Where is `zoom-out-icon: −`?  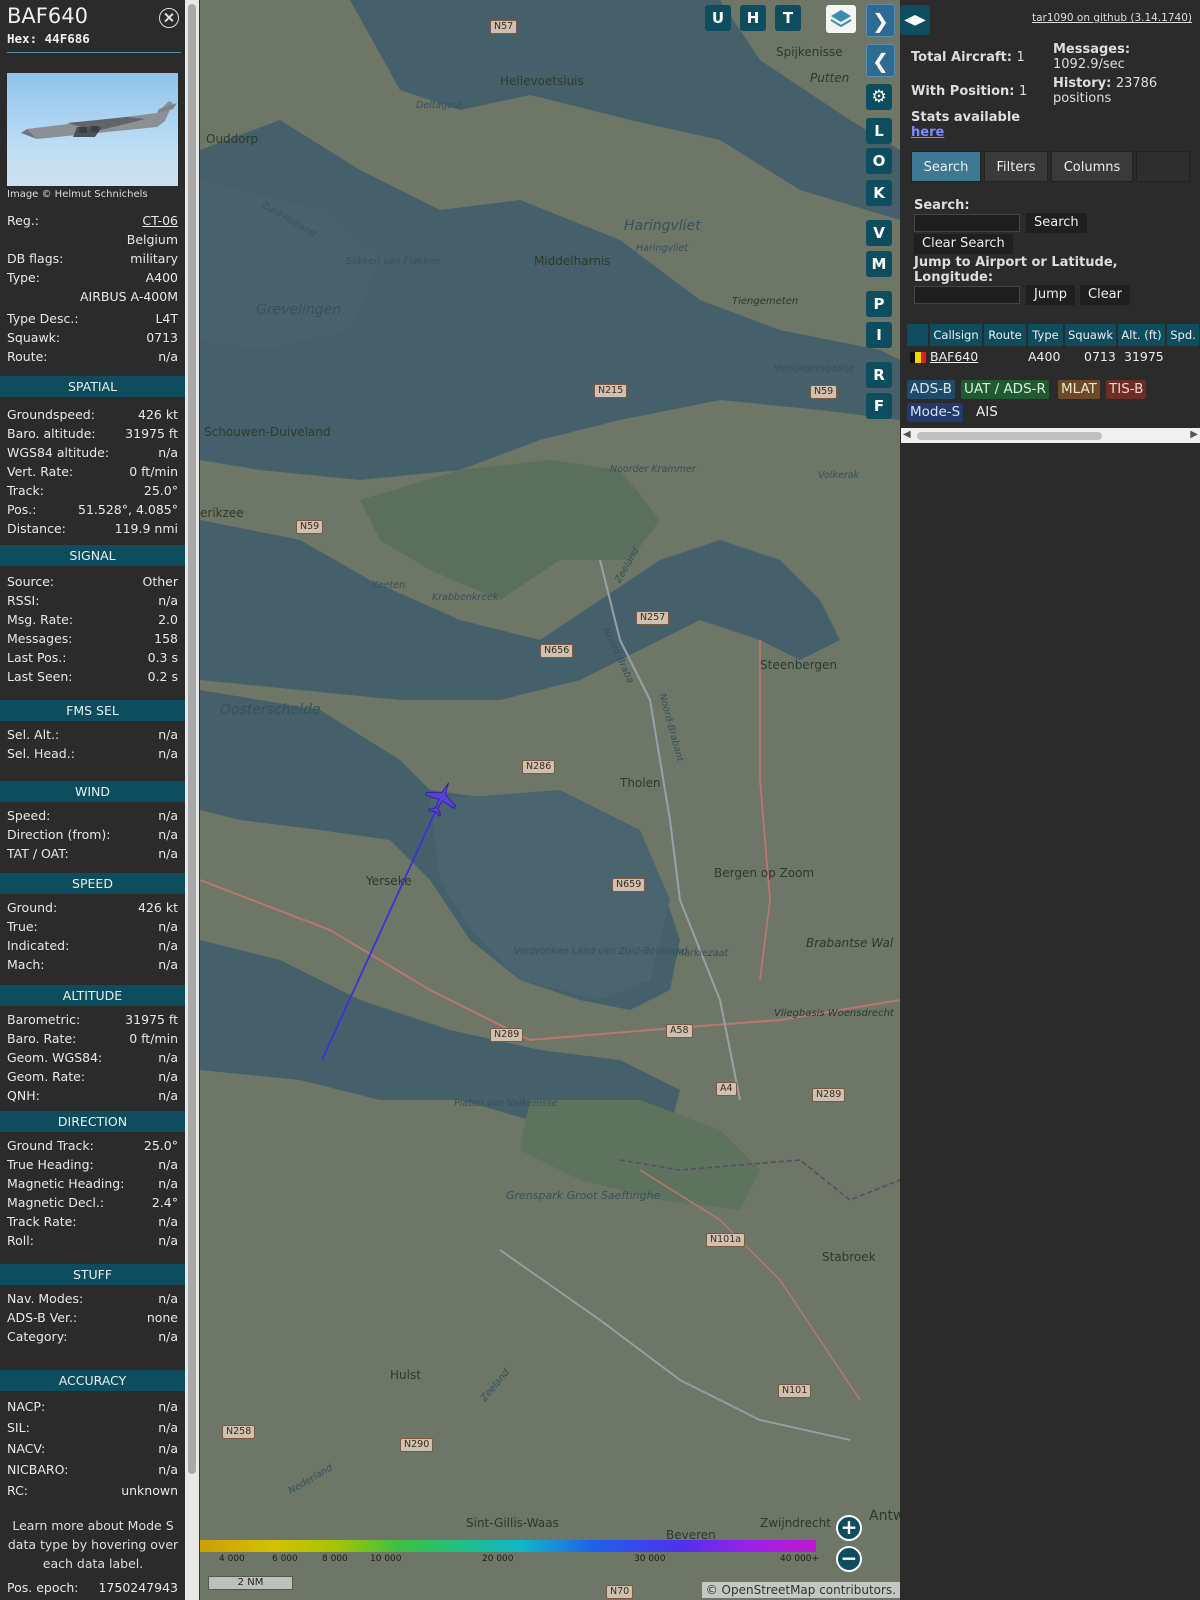
zoom-out-icon: − is located at coordinates (849, 1559).